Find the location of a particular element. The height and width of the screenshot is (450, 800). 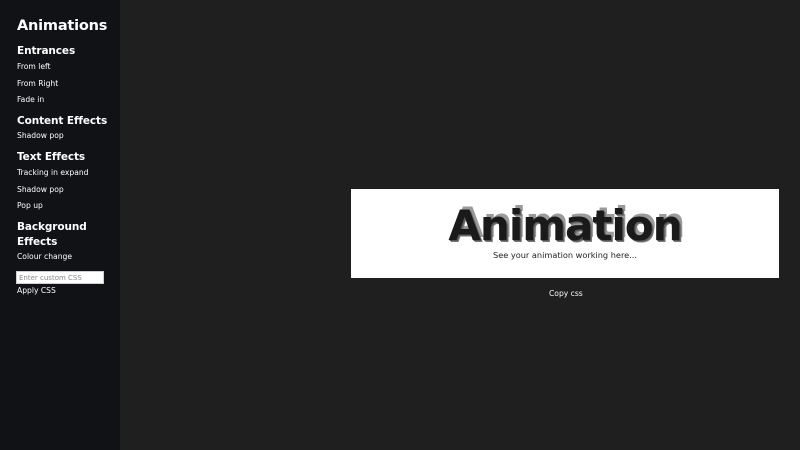

menu-item-colour-change: Colour change is located at coordinates (64, 257).